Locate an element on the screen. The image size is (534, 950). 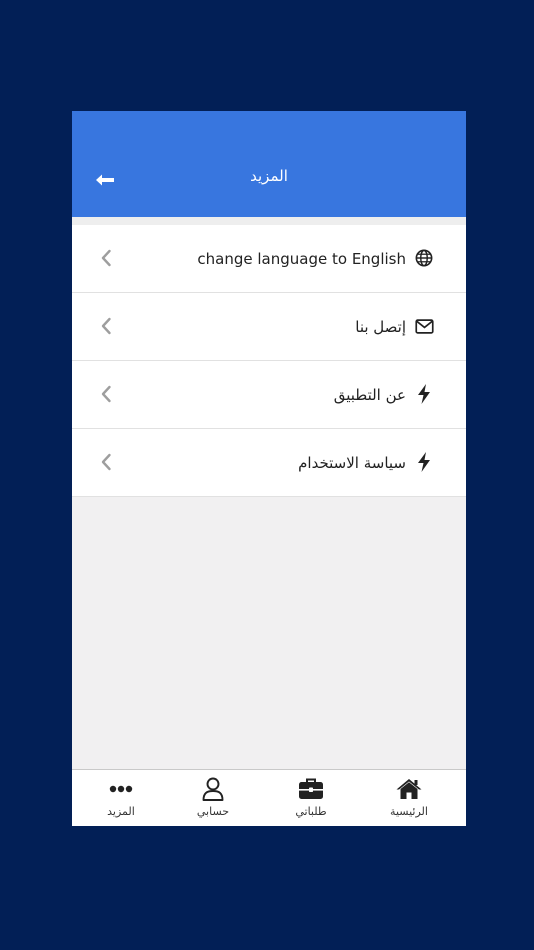
tab-label: طلباتي is located at coordinates (311, 811).